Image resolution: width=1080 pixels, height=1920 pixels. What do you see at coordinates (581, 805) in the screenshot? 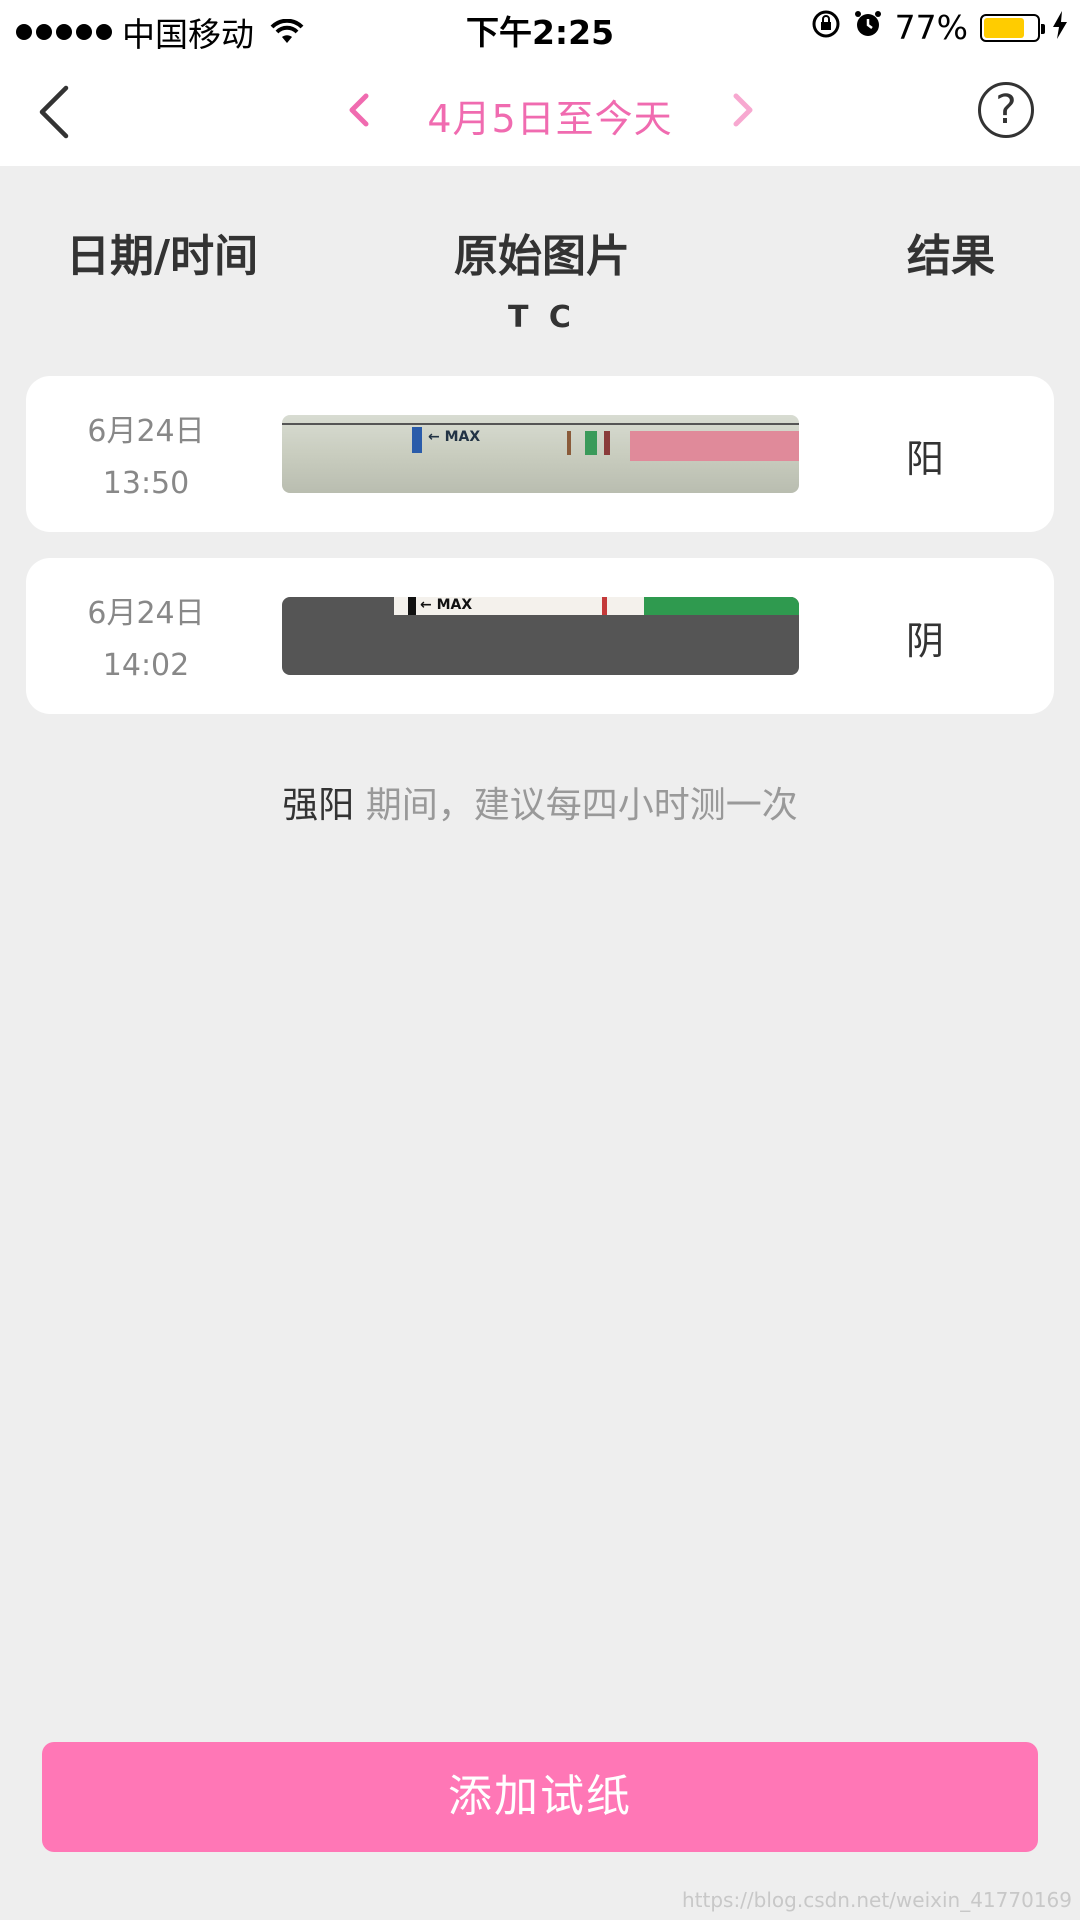
I see `tip-text: 期间，建议每四小时测一次` at bounding box center [581, 805].